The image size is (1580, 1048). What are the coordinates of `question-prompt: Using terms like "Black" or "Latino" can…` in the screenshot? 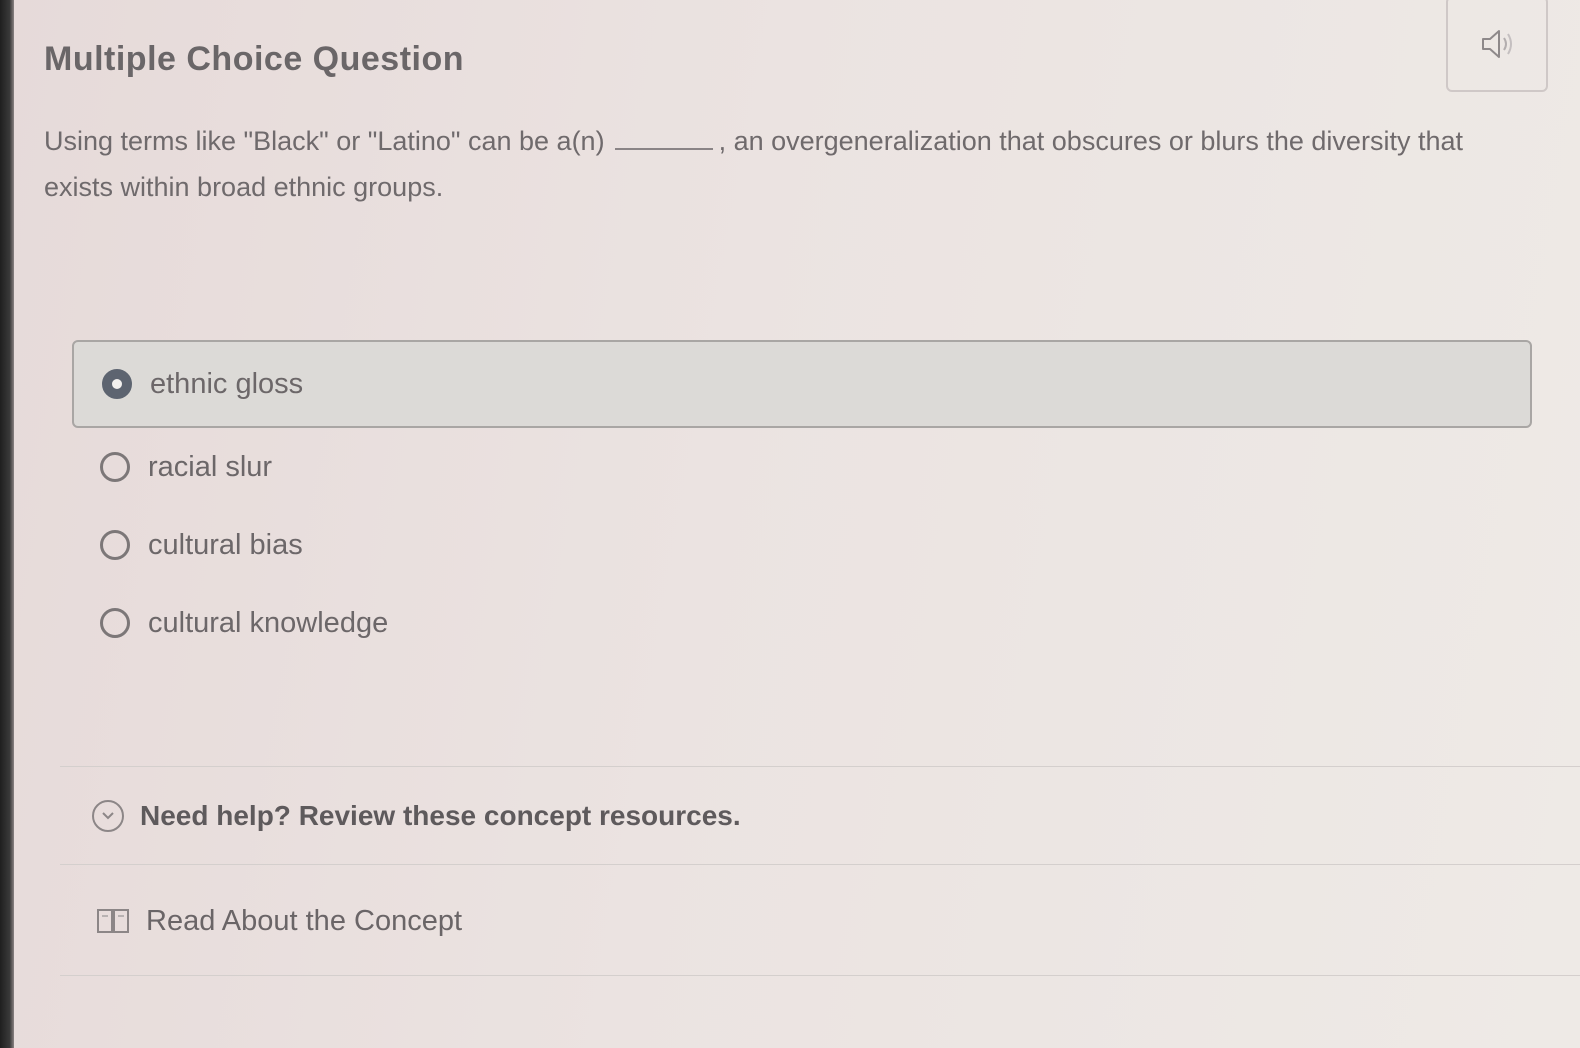 It's located at (754, 164).